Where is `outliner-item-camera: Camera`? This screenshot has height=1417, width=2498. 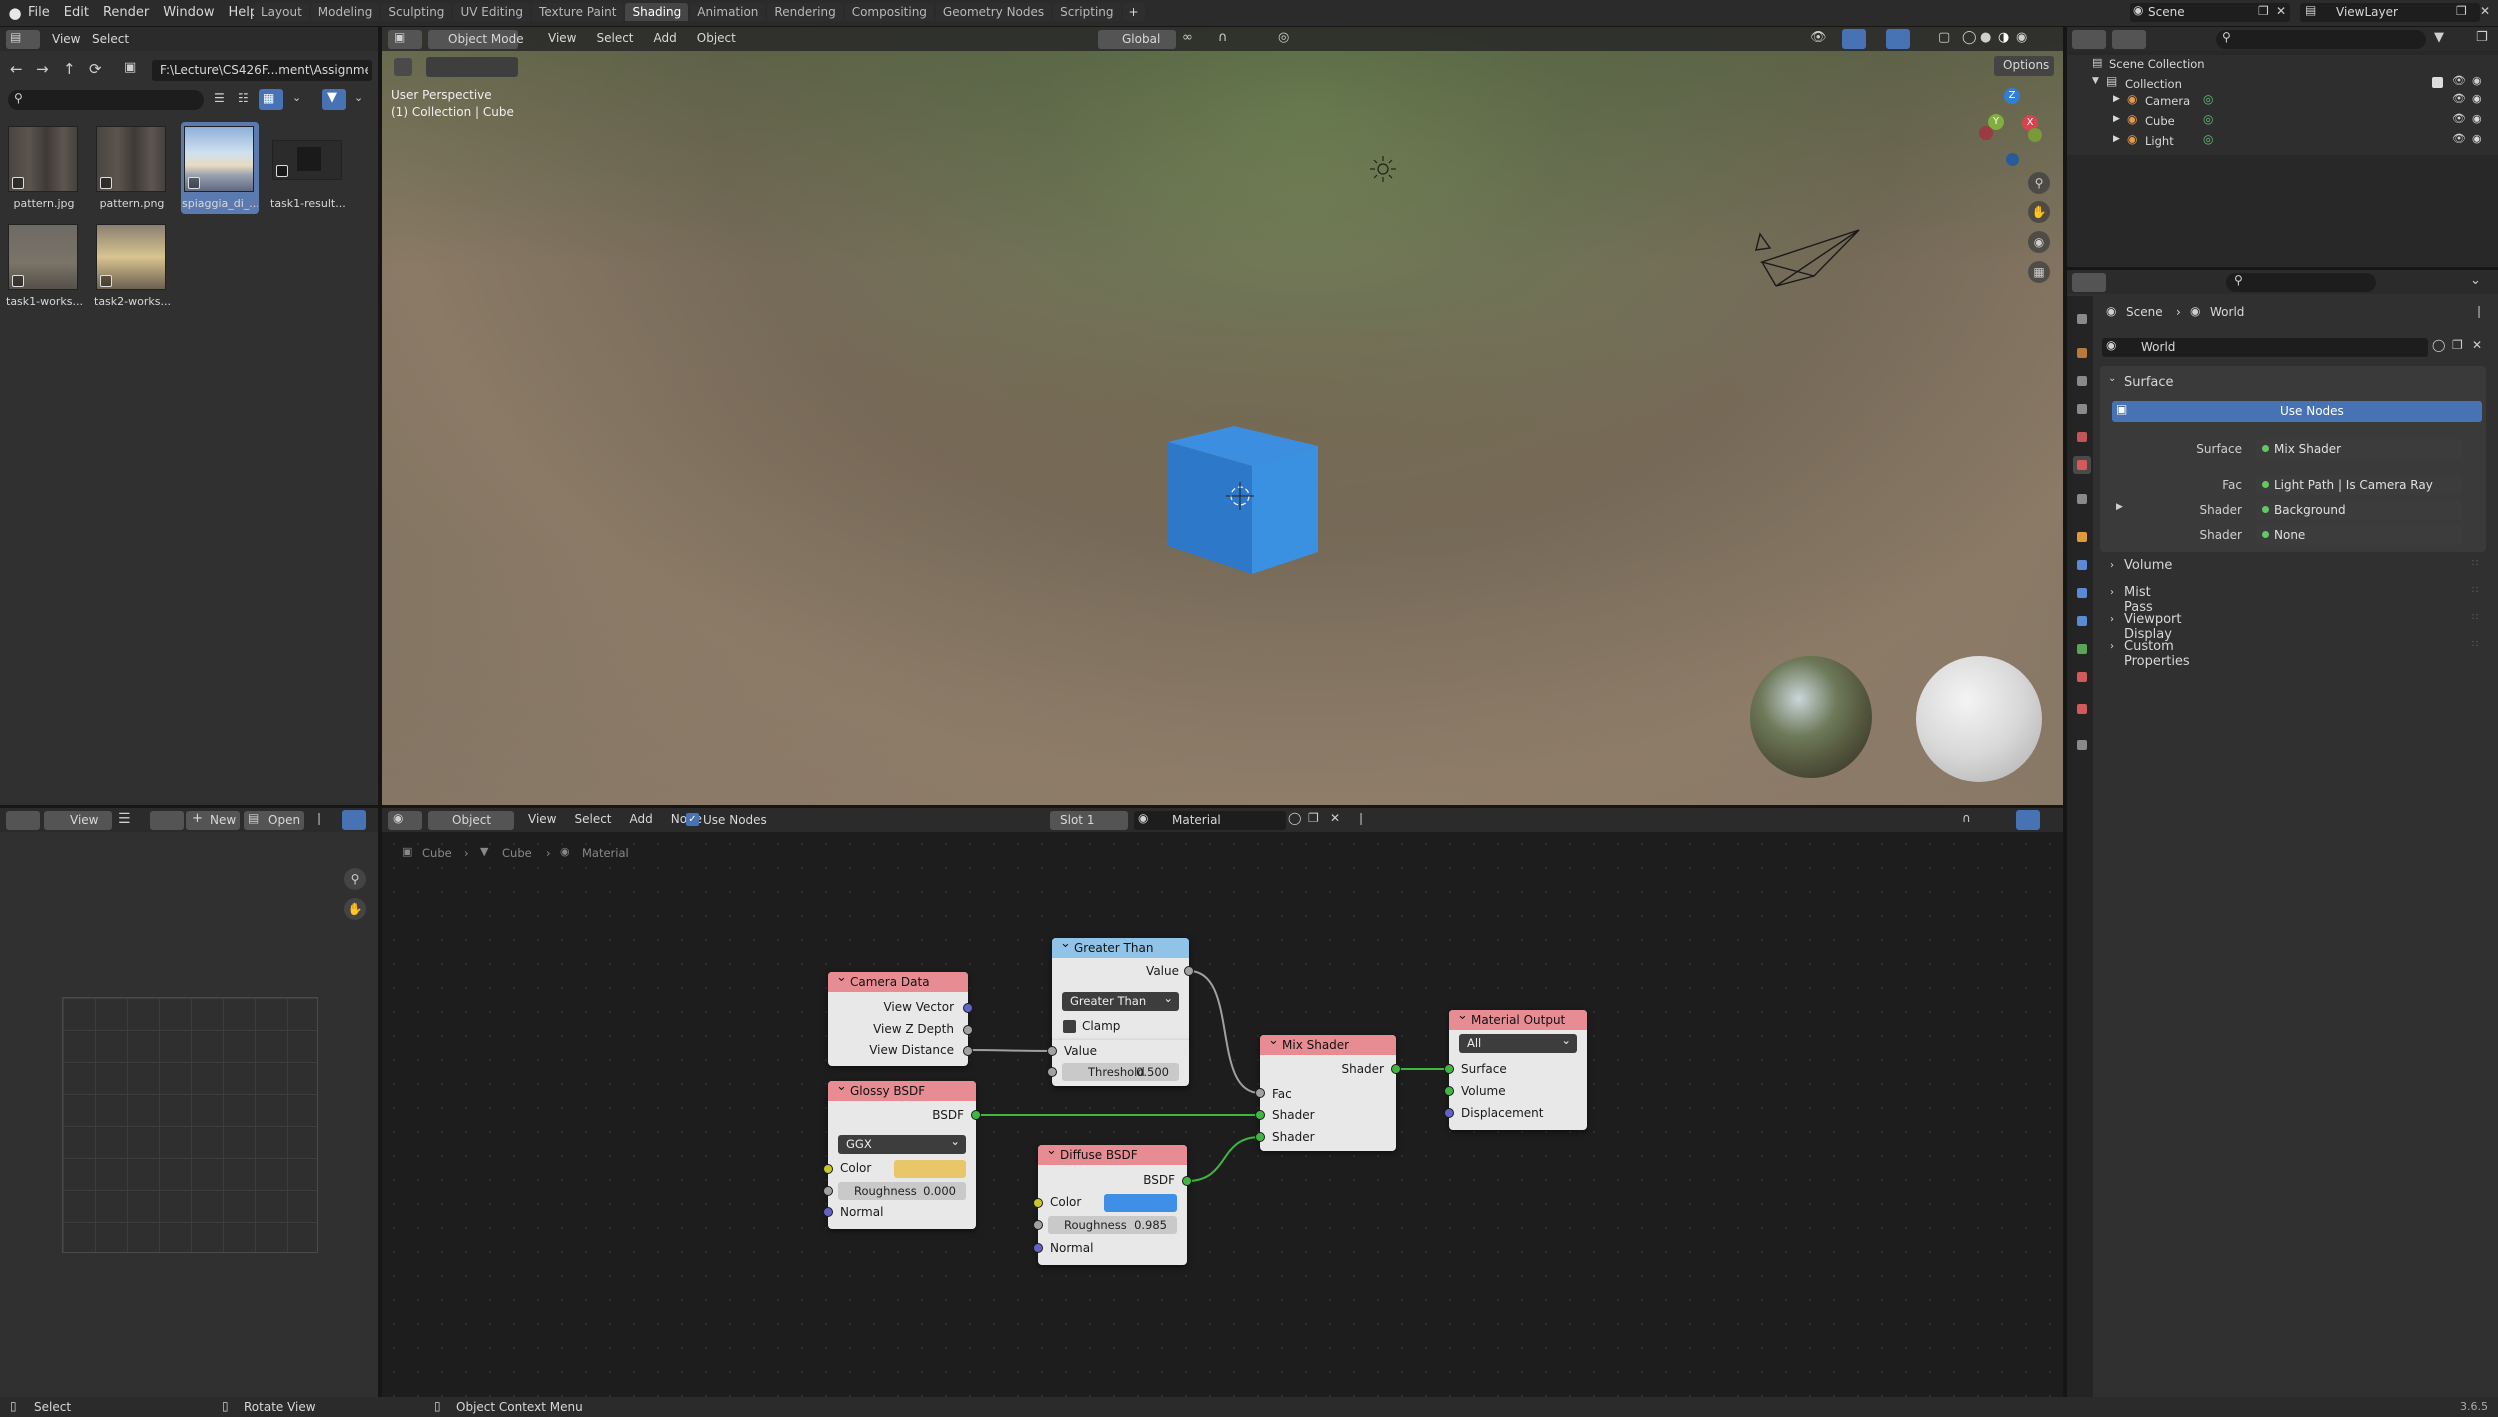 outliner-item-camera: Camera is located at coordinates (2167, 101).